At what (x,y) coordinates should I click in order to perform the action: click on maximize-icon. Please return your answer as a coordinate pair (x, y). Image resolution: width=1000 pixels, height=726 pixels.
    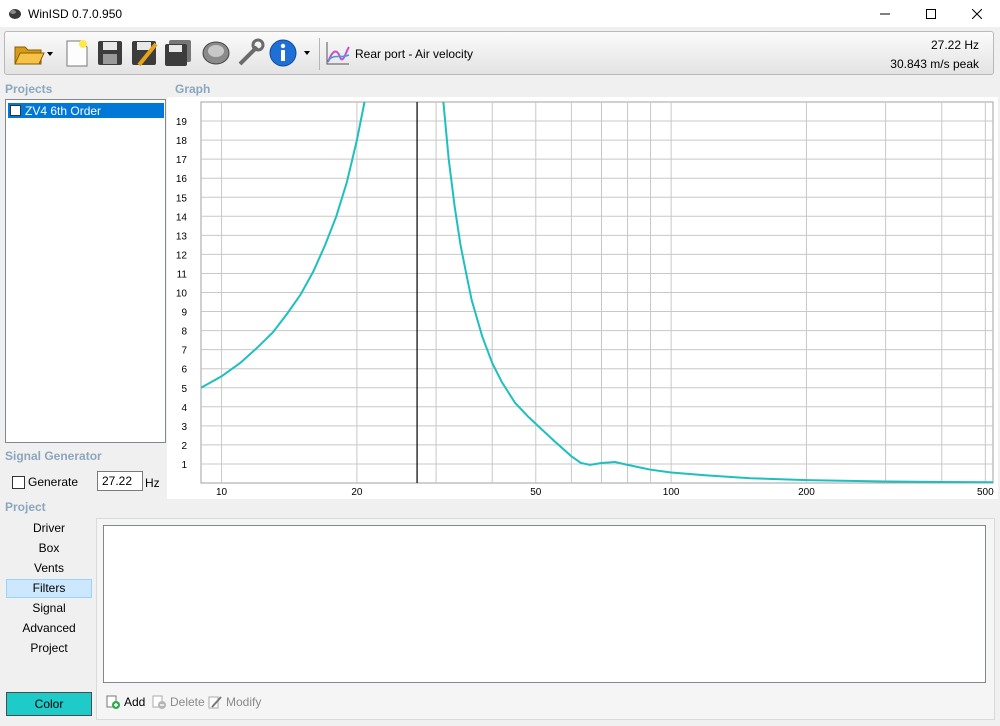
    Looking at the image, I should click on (931, 13).